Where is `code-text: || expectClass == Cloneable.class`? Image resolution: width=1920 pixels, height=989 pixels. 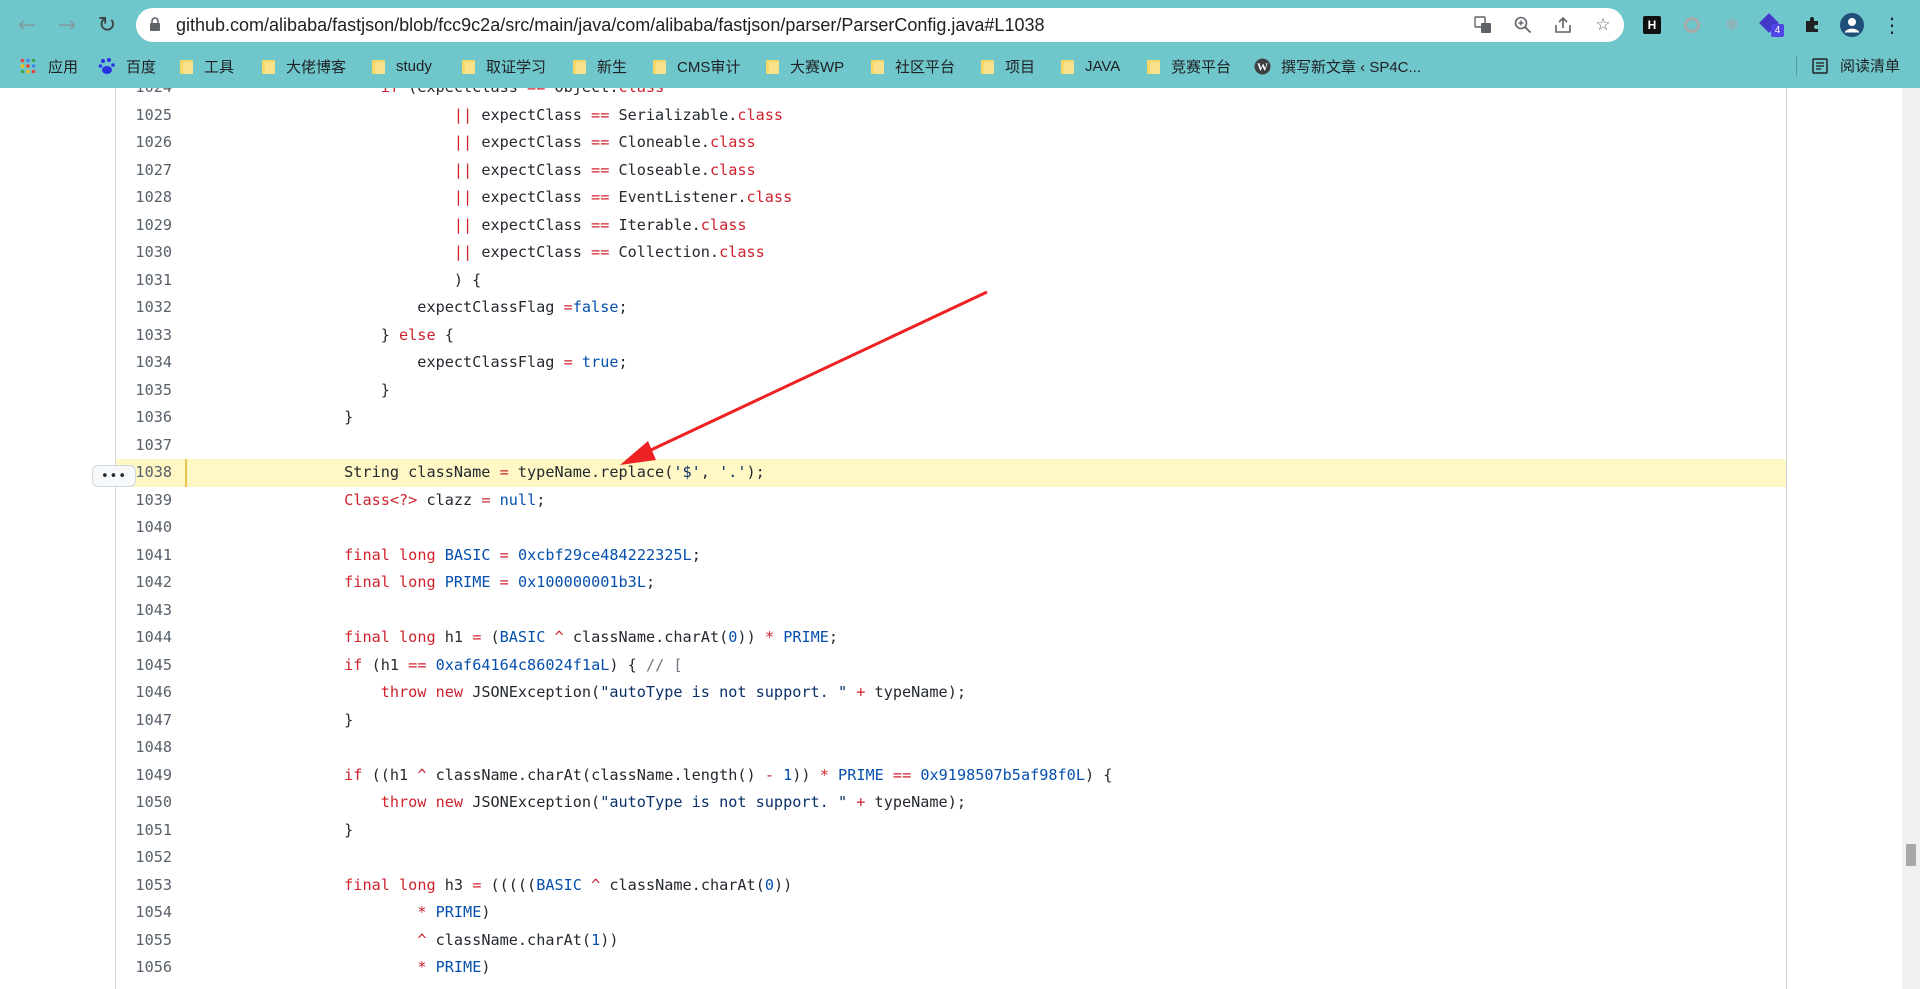
code-text: || expectClass == Cloneable.class is located at coordinates (513, 143).